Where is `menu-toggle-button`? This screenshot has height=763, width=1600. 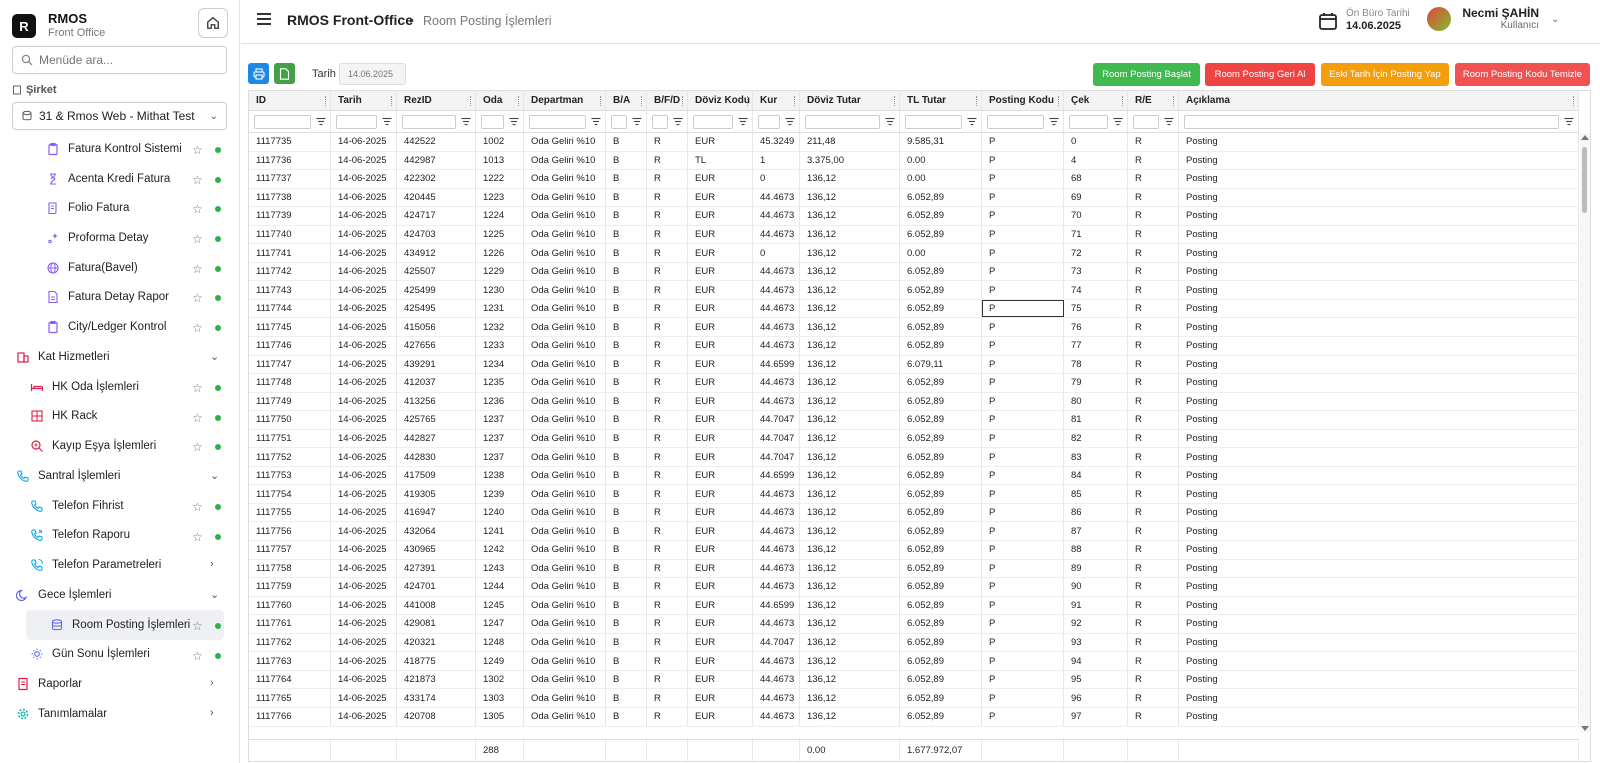
menu-toggle-button is located at coordinates (264, 19).